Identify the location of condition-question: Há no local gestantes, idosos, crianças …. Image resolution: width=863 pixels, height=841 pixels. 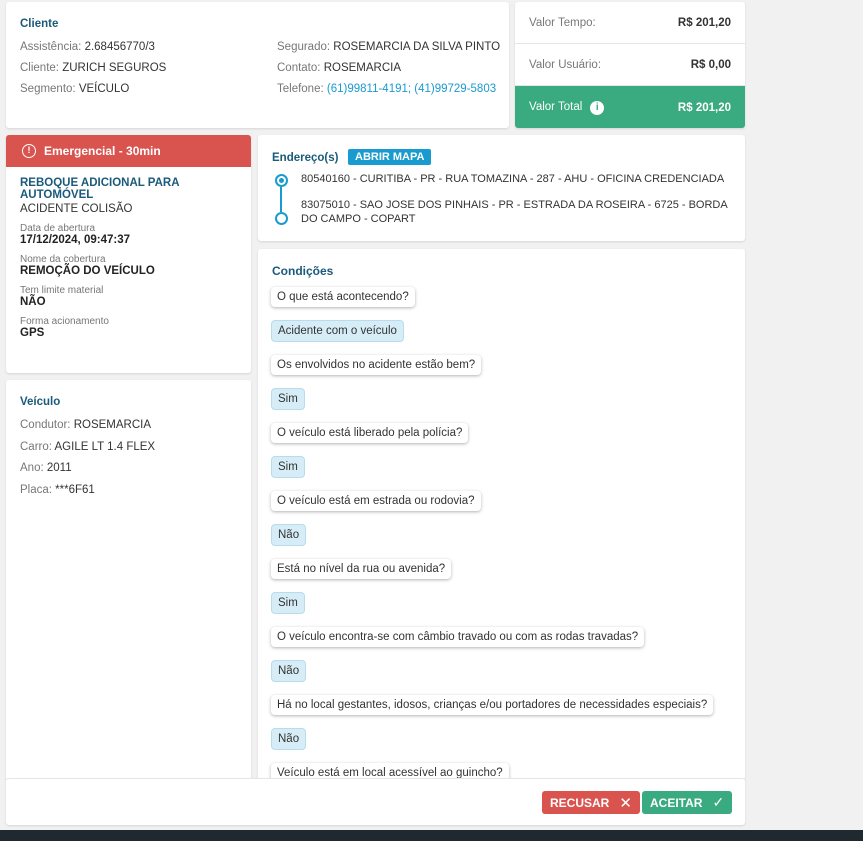
(492, 705).